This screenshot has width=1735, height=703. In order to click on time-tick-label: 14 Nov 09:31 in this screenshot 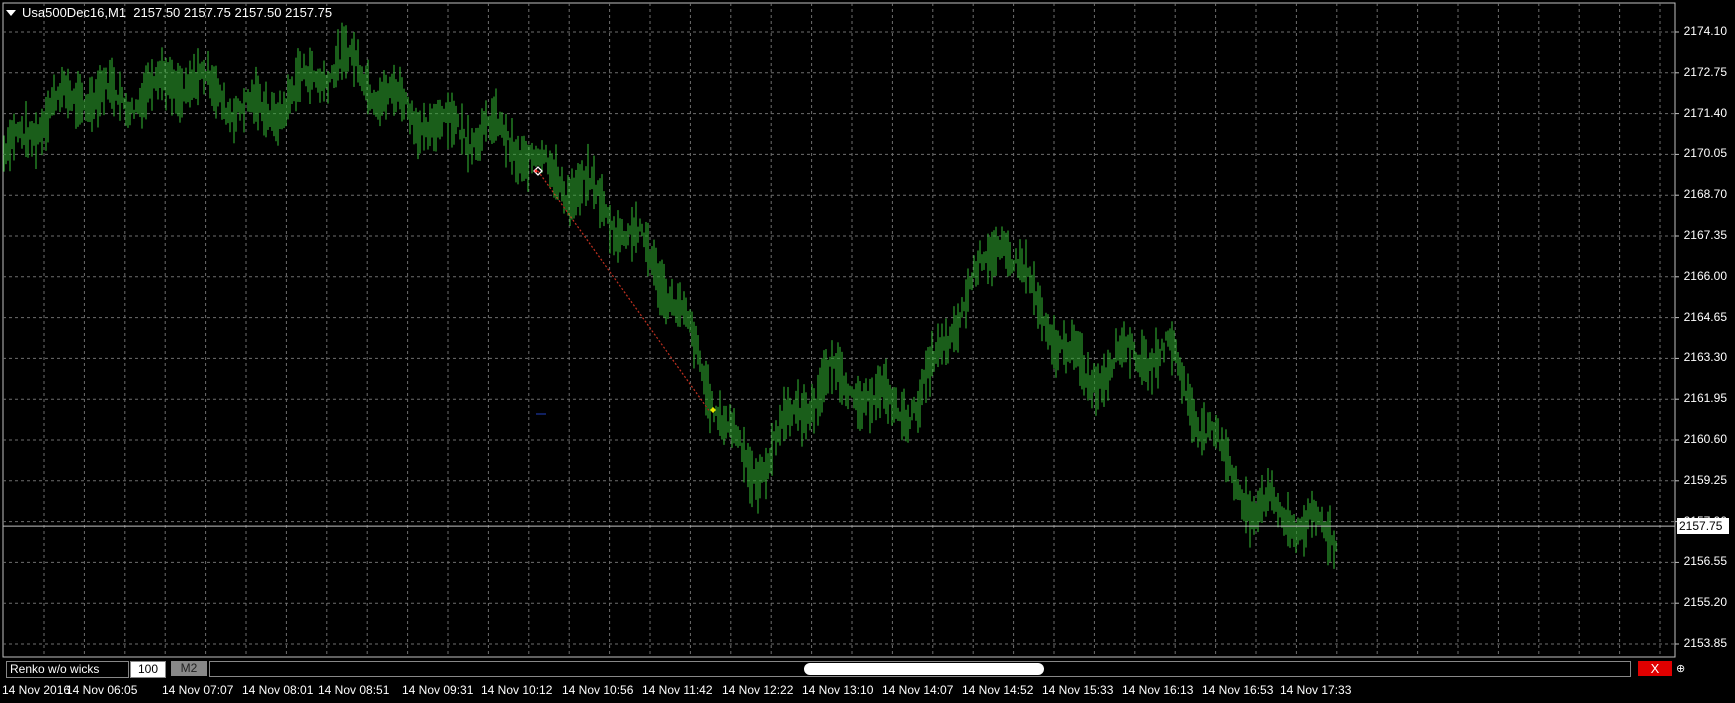, I will do `click(438, 690)`.